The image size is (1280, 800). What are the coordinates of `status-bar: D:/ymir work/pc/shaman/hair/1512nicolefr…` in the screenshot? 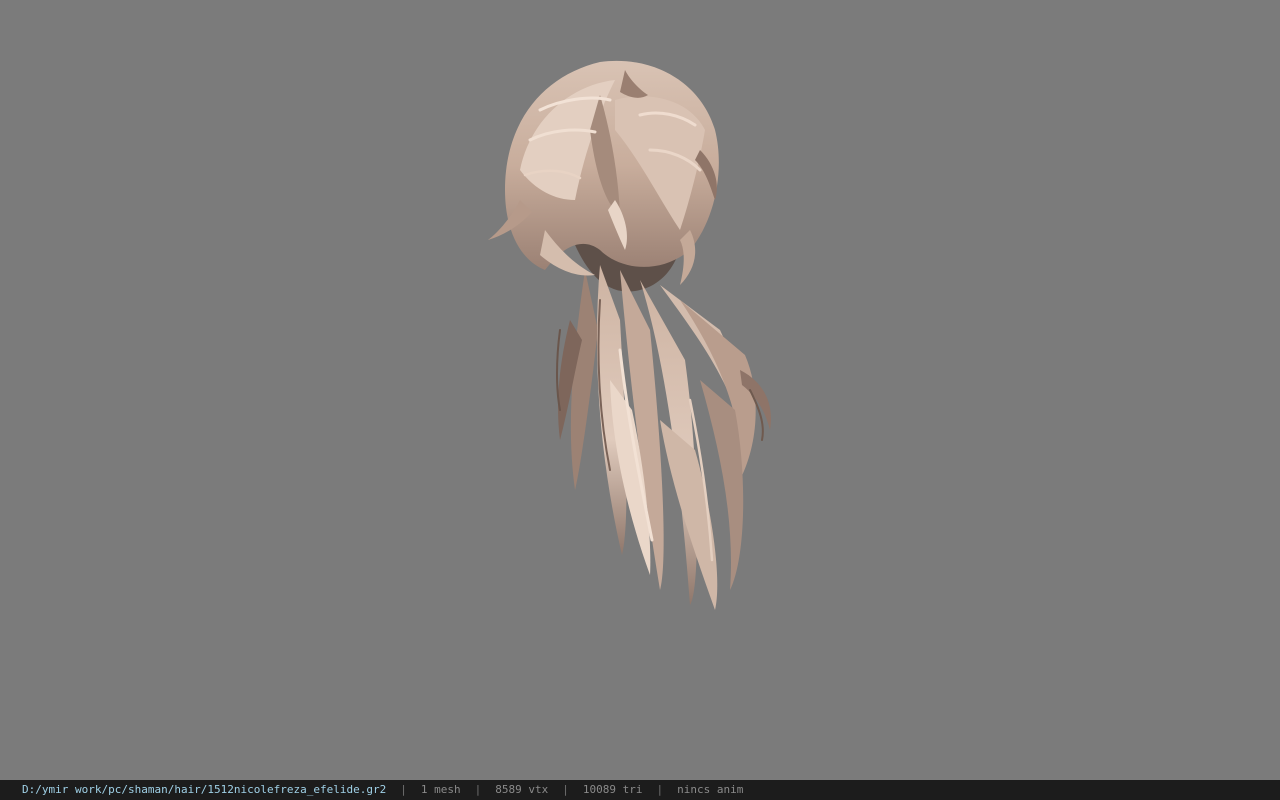 It's located at (640, 790).